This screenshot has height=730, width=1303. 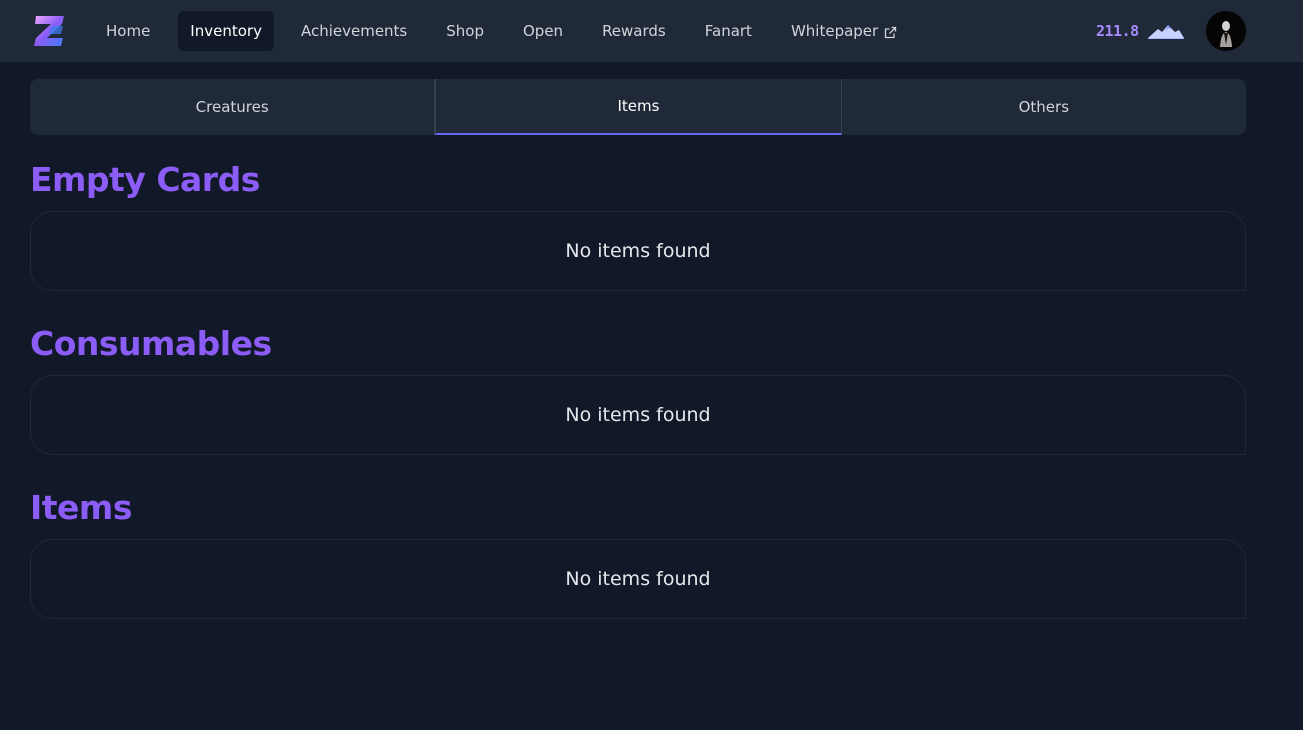 What do you see at coordinates (1165, 31) in the screenshot?
I see `mountain-icon` at bounding box center [1165, 31].